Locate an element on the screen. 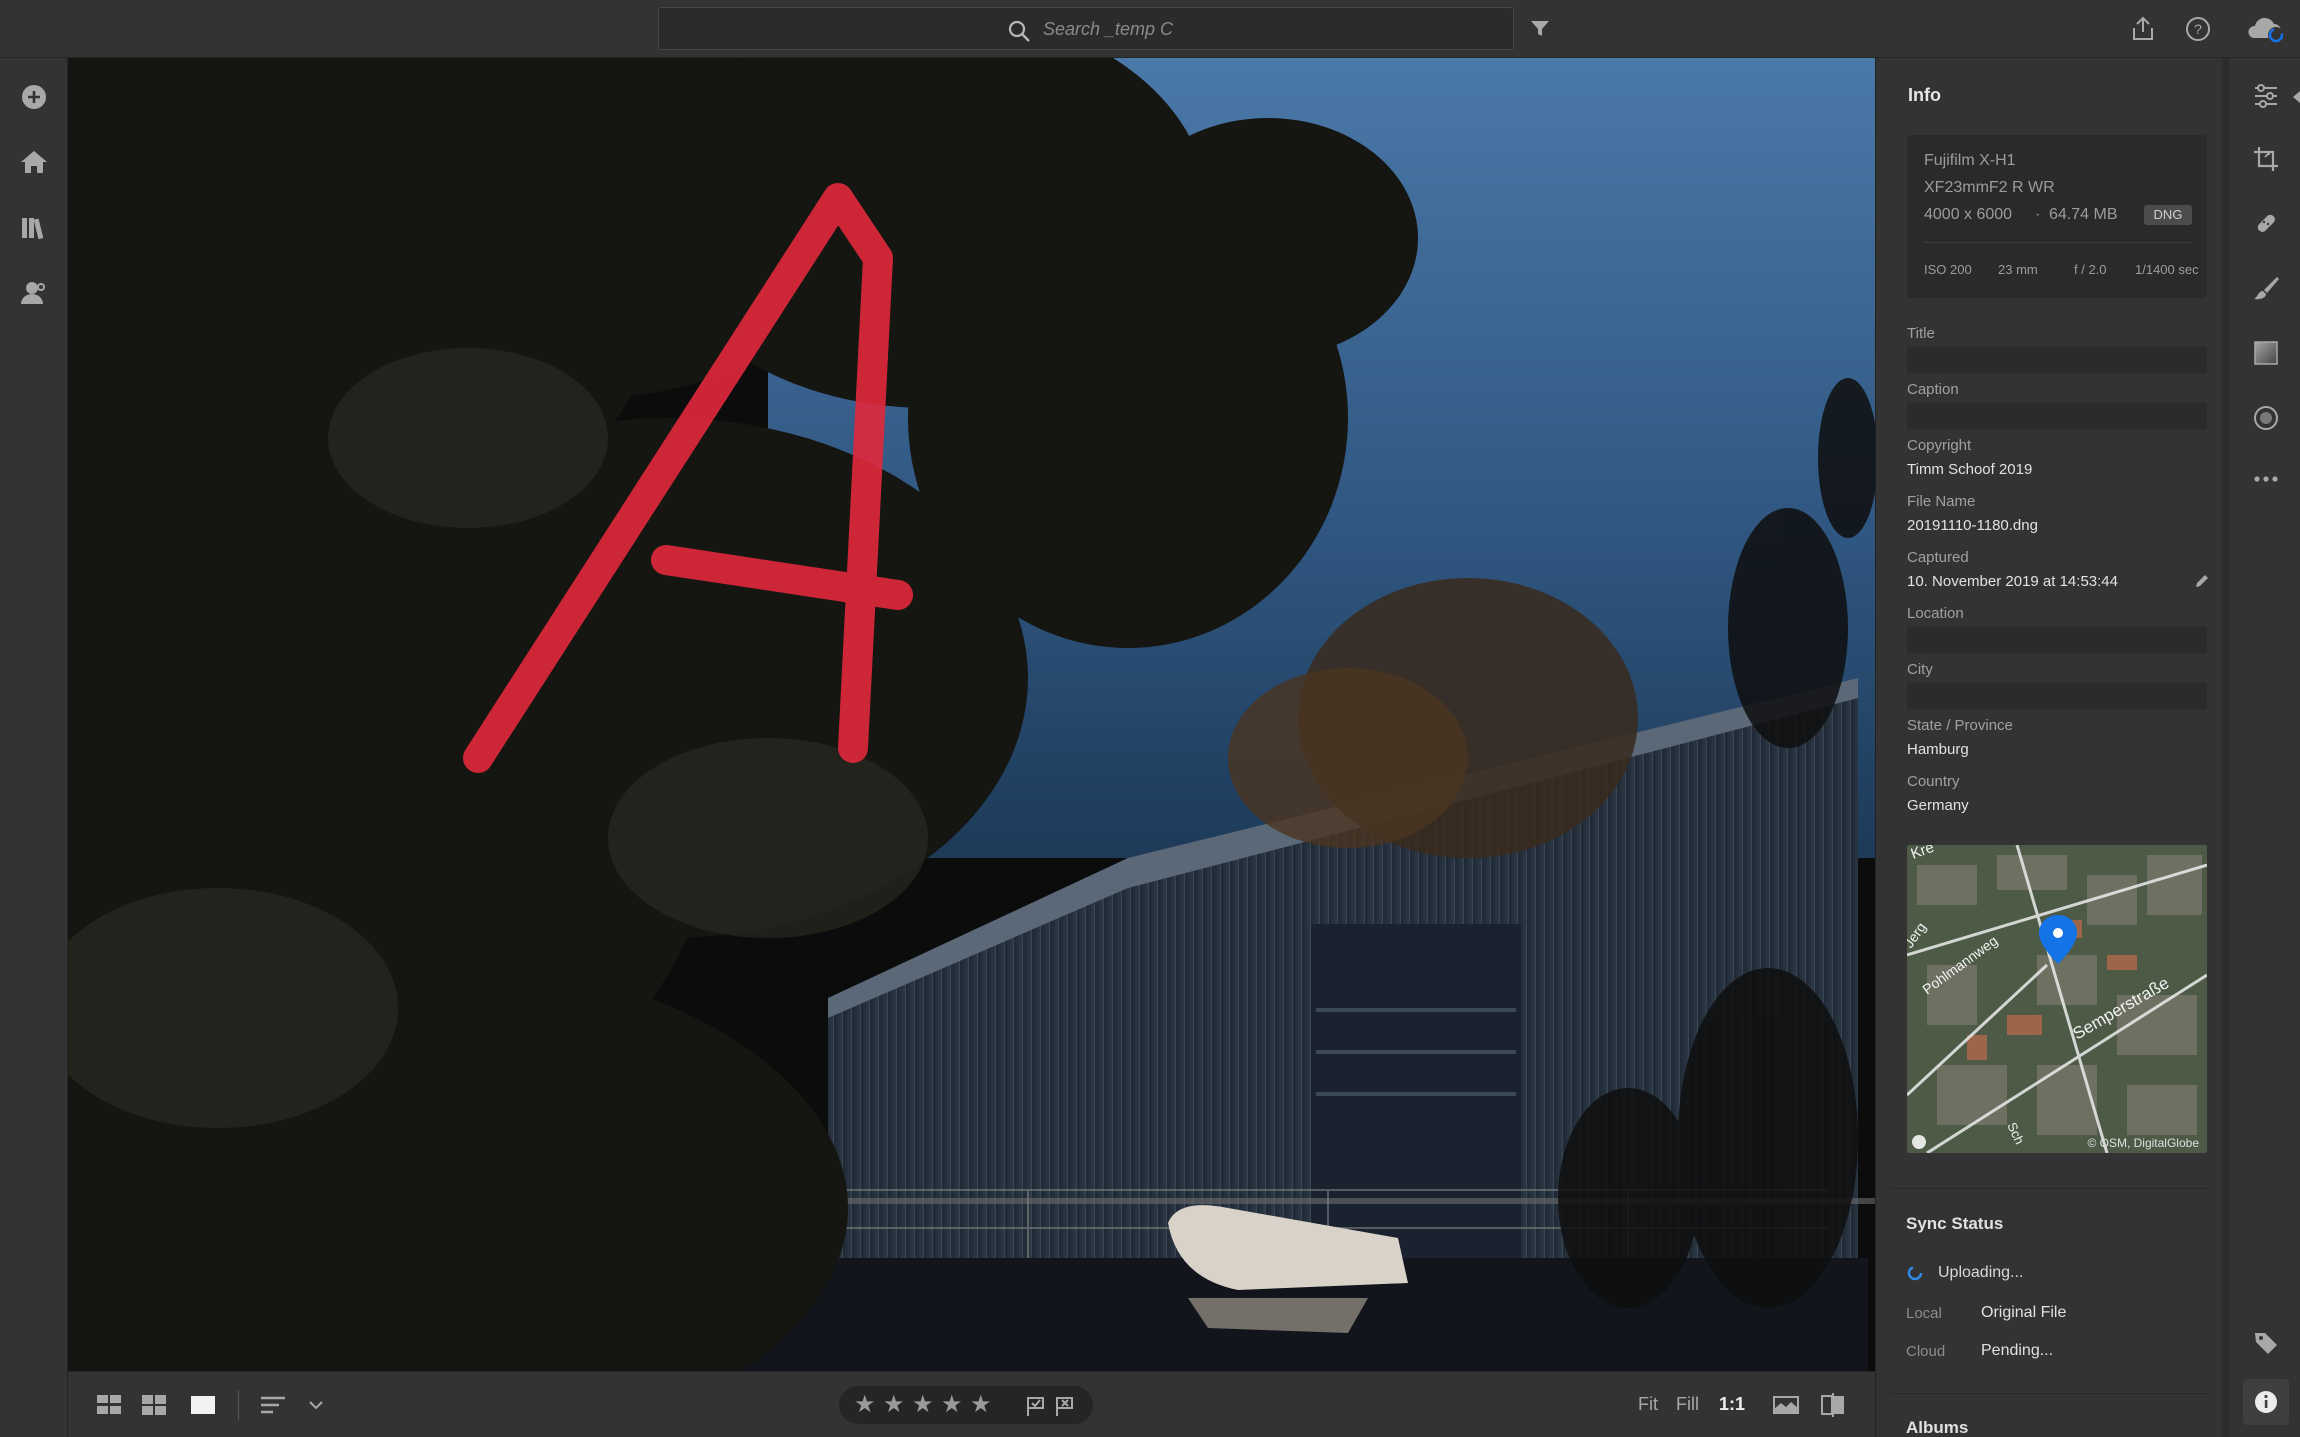 This screenshot has width=2300, height=1437. lens-model: XF23mmF2 R WR is located at coordinates (1989, 187).